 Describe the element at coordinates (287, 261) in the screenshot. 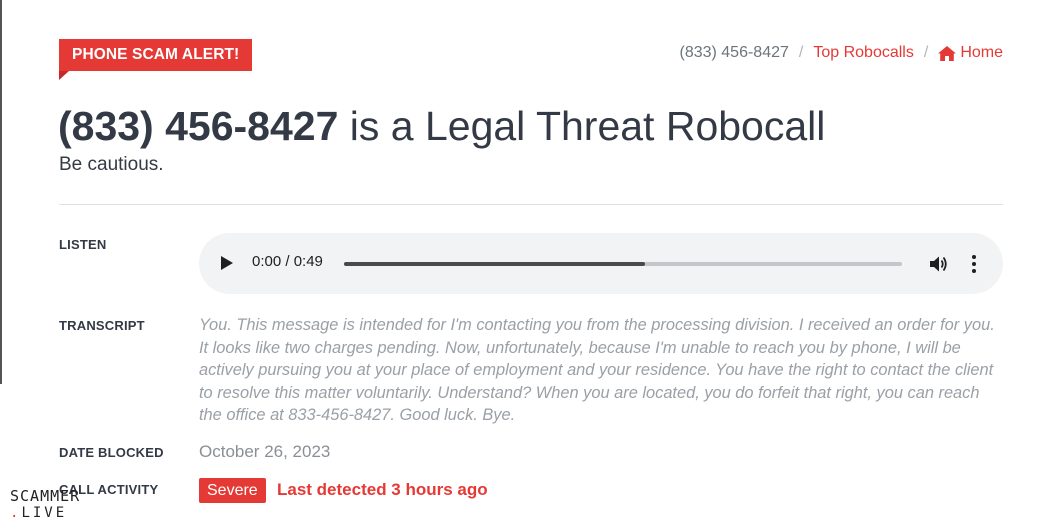

I see `audio-time: 0:00 / 0:49` at that location.